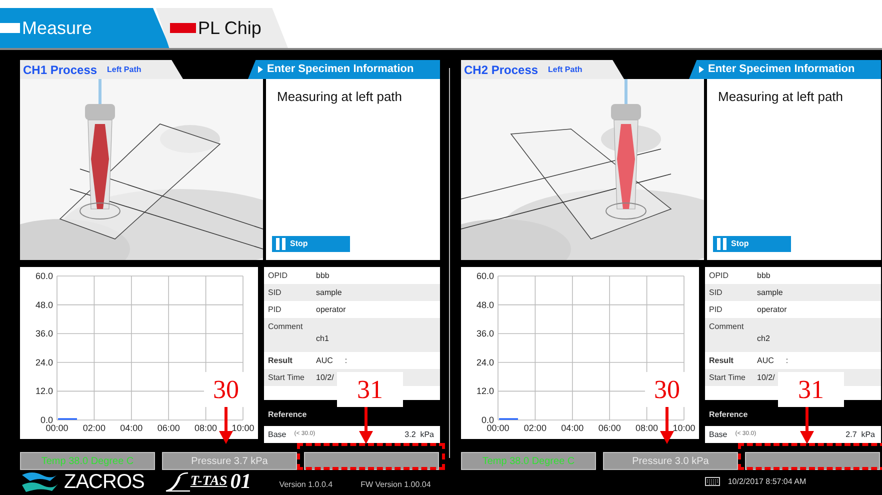 This screenshot has height=495, width=882. I want to click on channel-title: CH1 Process, so click(60, 70).